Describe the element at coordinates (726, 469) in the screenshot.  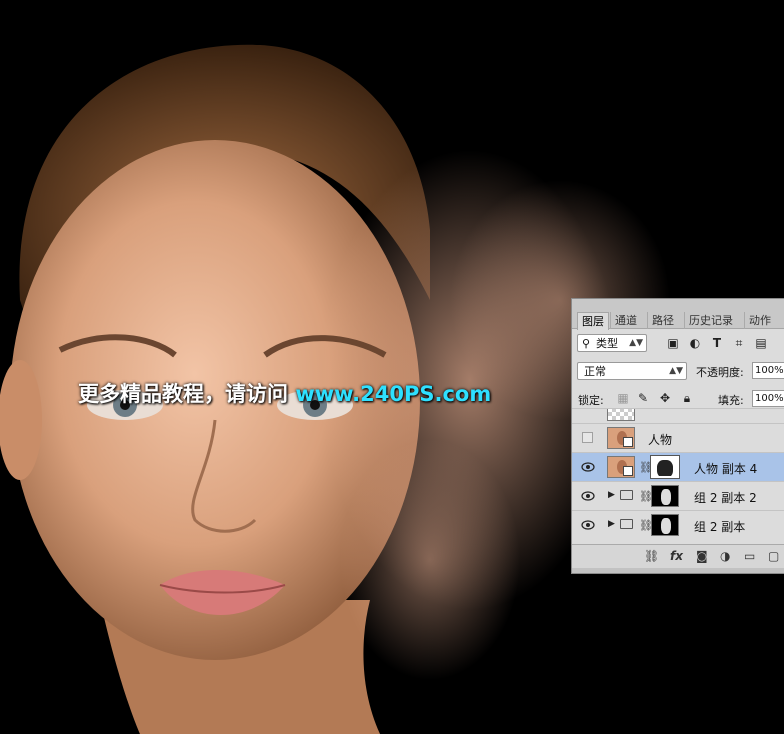
I see `layer-name: 人物 副本 4` at that location.